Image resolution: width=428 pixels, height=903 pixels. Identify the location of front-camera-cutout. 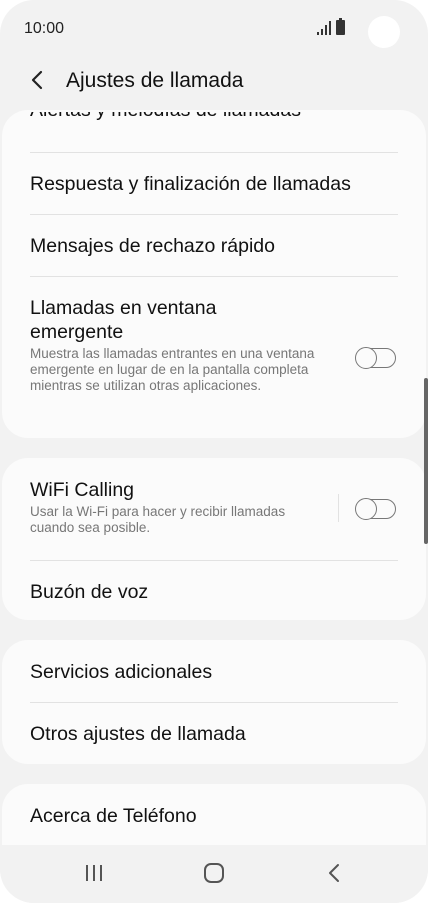
(384, 32).